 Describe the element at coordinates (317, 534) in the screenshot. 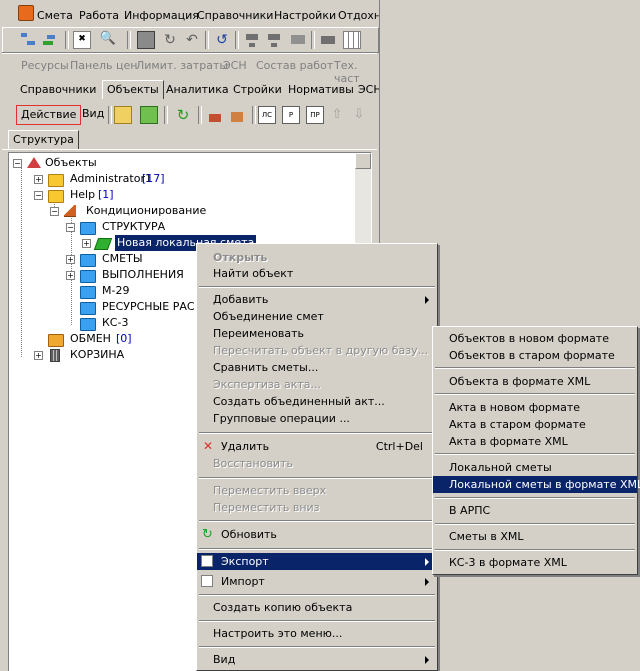

I see `menu-refresh: ↻ Обновить` at that location.